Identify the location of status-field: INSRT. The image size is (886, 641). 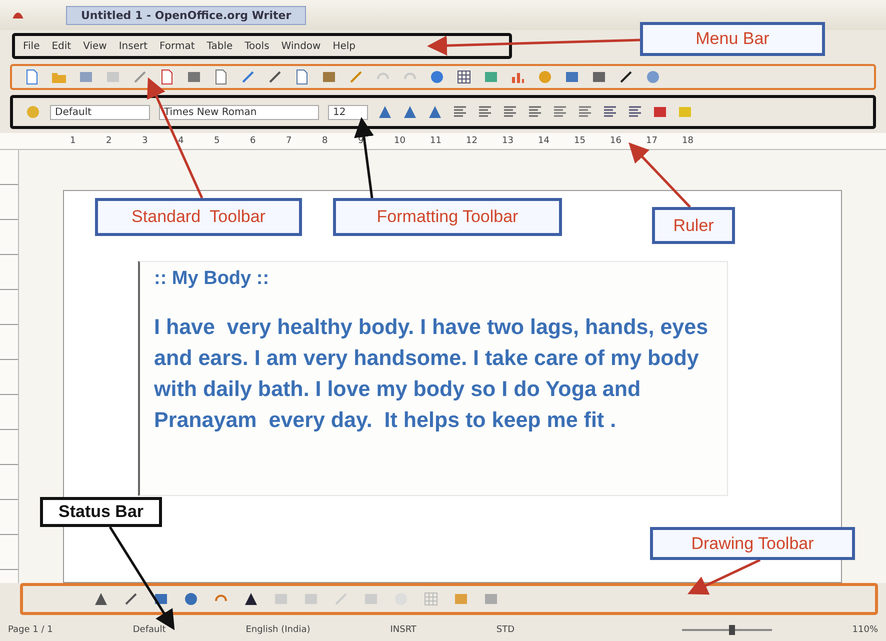
(403, 630).